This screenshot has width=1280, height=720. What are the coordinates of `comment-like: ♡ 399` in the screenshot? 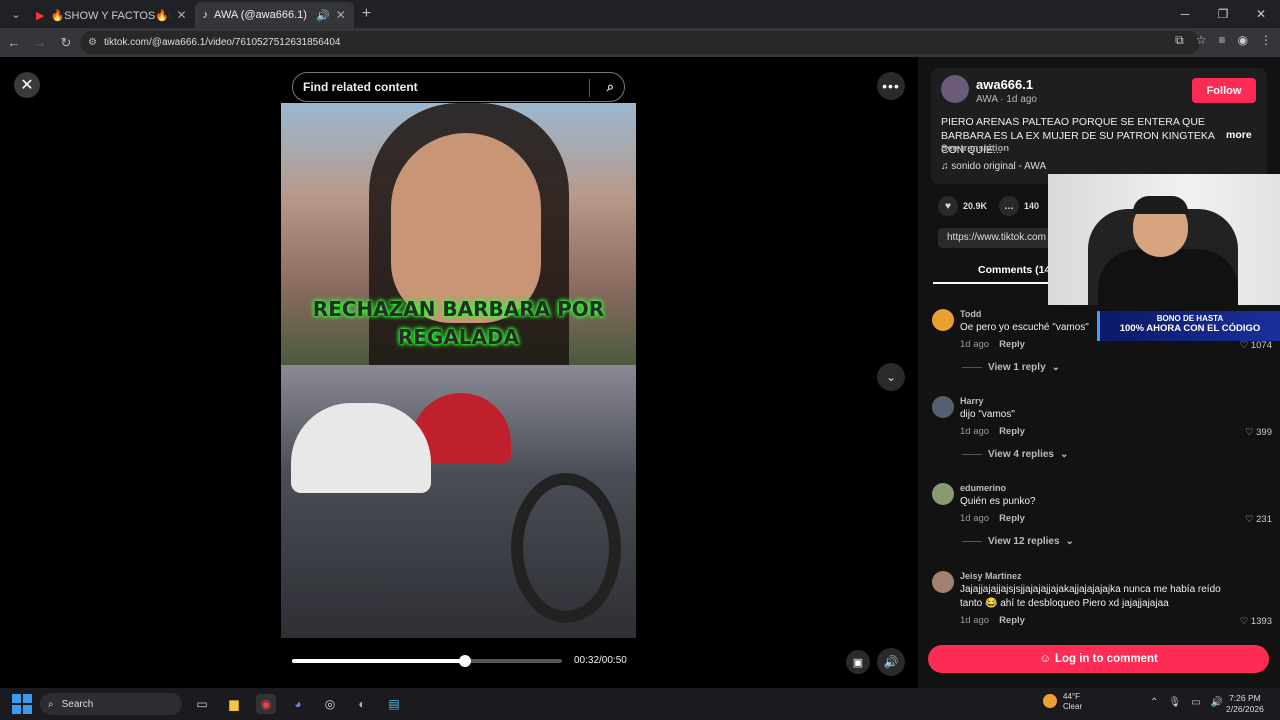 It's located at (1258, 432).